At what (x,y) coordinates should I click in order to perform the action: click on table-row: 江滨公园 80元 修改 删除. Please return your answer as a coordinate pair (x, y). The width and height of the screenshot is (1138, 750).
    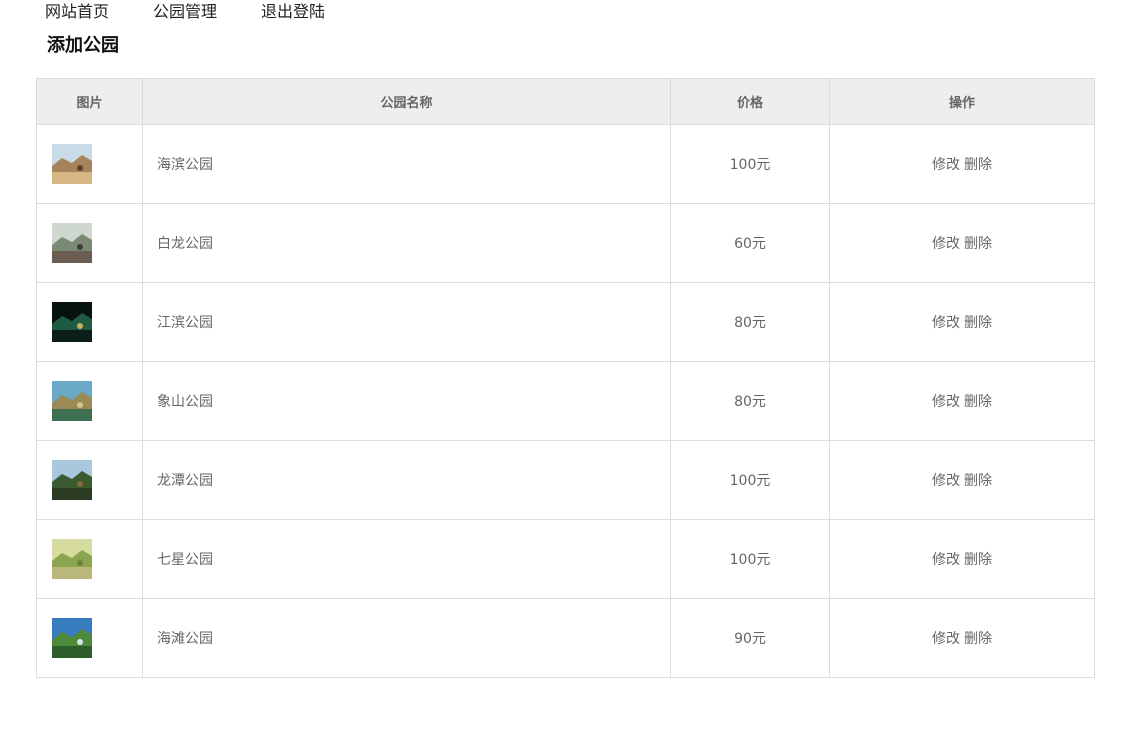
    Looking at the image, I should click on (565, 322).